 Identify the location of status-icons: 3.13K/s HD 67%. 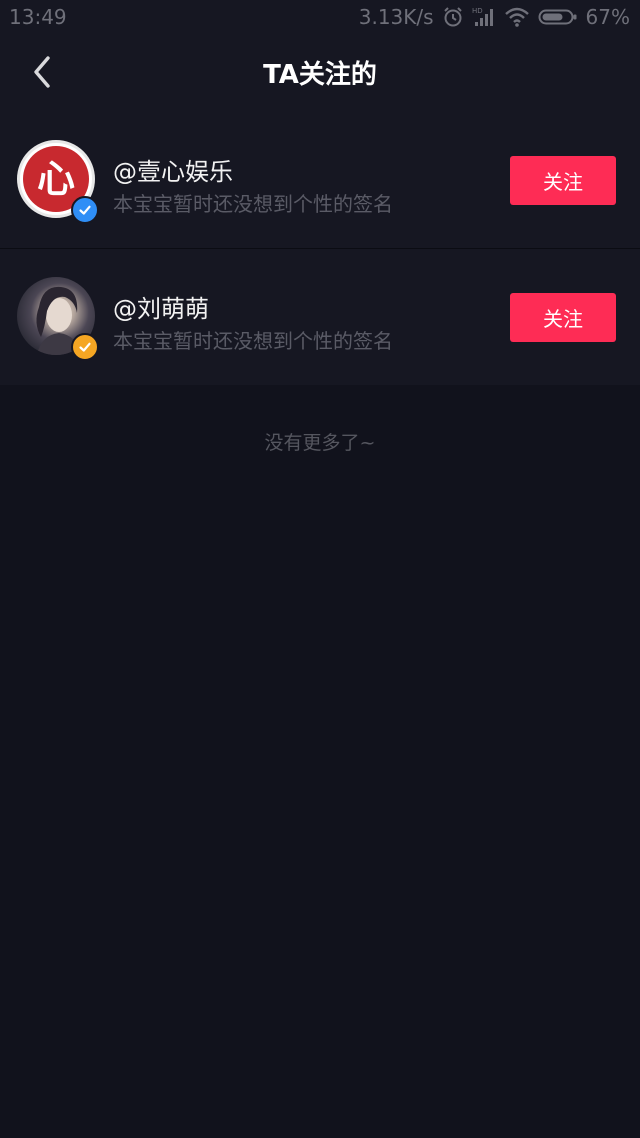
(494, 17).